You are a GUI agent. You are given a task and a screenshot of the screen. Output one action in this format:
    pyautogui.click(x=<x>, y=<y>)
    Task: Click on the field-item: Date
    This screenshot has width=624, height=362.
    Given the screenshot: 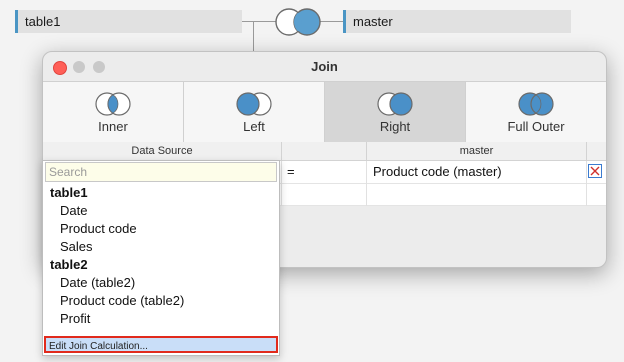 What is the action you would take?
    pyautogui.click(x=169, y=211)
    